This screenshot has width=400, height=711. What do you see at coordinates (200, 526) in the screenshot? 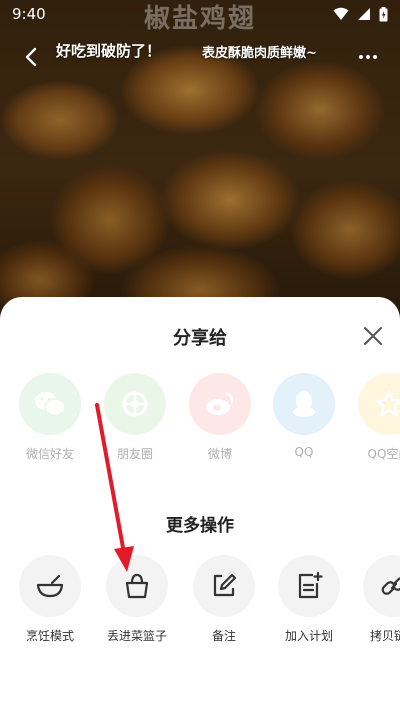
I see `more-actions-title: 更多操作` at bounding box center [200, 526].